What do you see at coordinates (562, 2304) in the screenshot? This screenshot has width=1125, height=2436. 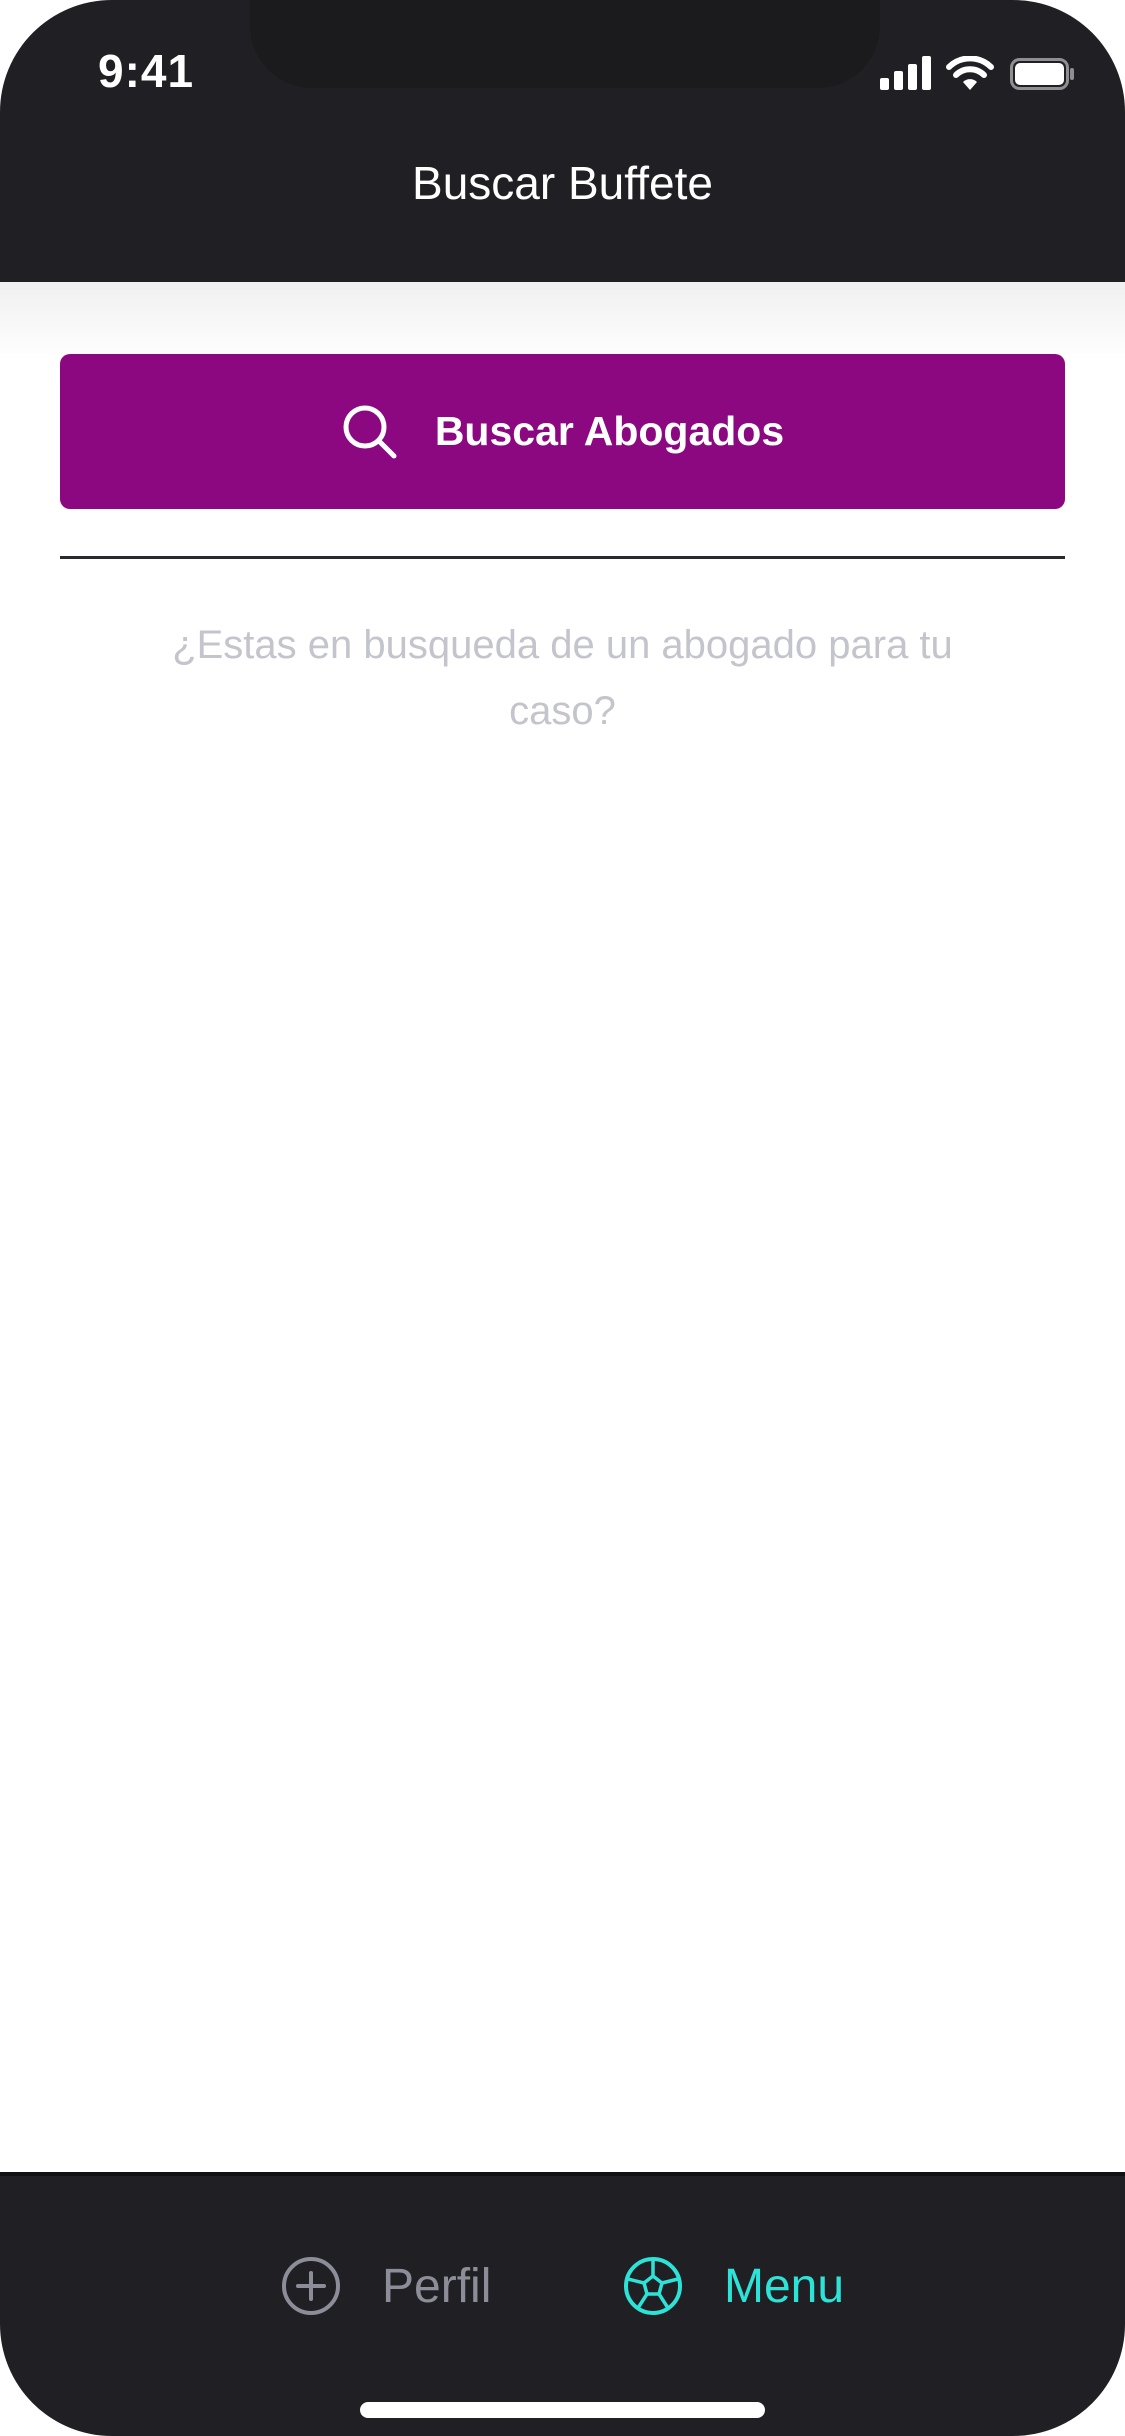 I see `bottom-tab-bar: Perfil Menu` at bounding box center [562, 2304].